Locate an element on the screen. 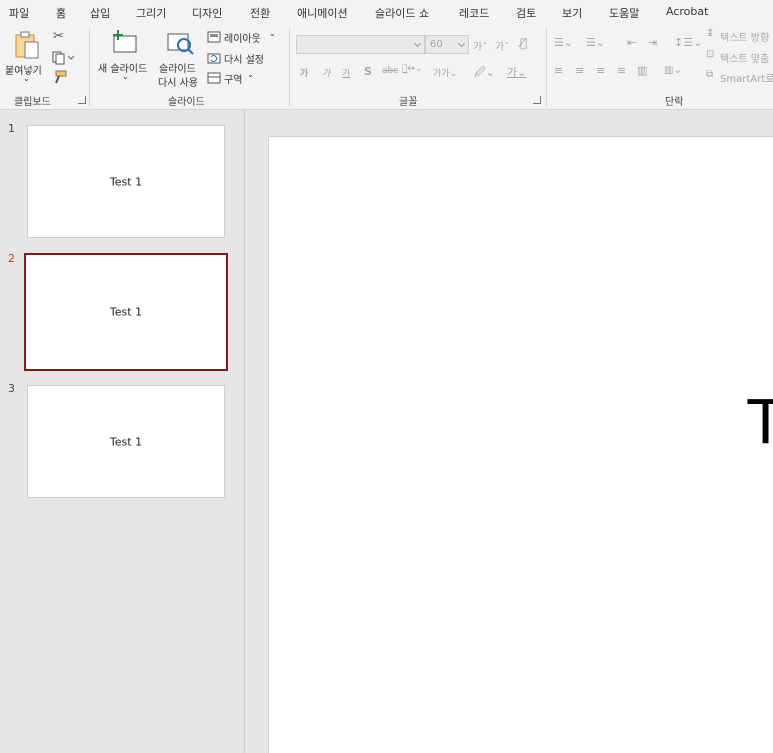 Image resolution: width=773 pixels, height=753 pixels. tab-transitions: 전환 is located at coordinates (260, 13).